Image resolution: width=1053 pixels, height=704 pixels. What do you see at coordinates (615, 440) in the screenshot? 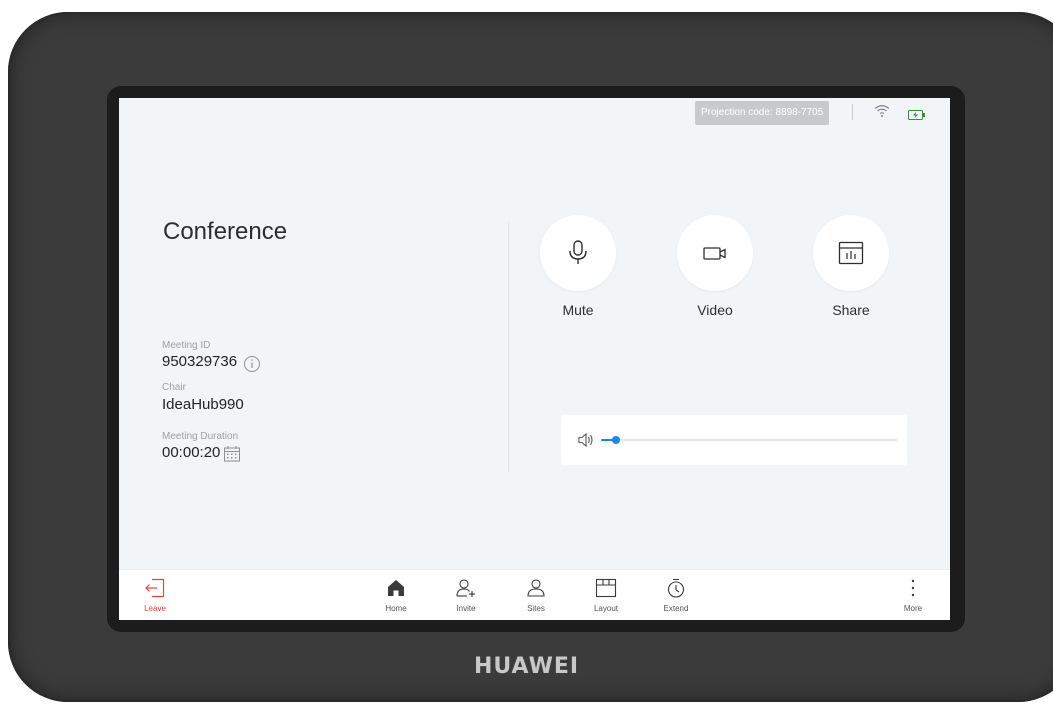
I see `volume-slider-knob` at bounding box center [615, 440].